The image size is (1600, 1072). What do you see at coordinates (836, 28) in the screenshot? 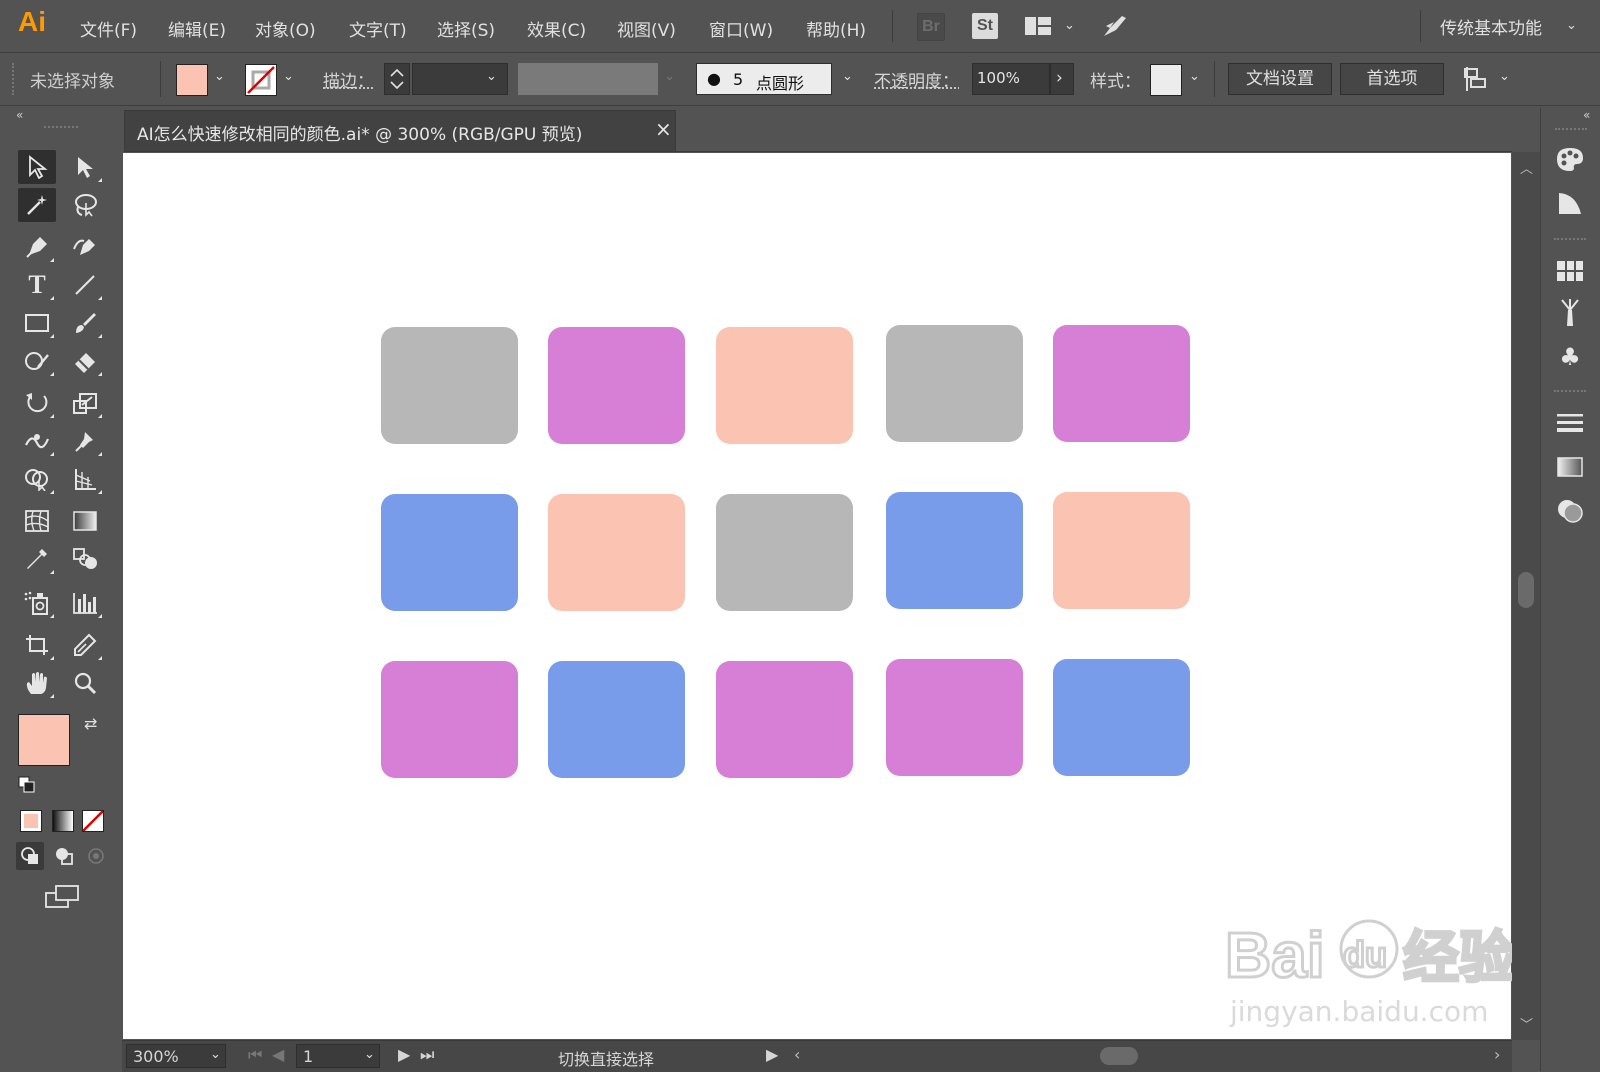
I see `menu-help: 帮助(H)` at bounding box center [836, 28].